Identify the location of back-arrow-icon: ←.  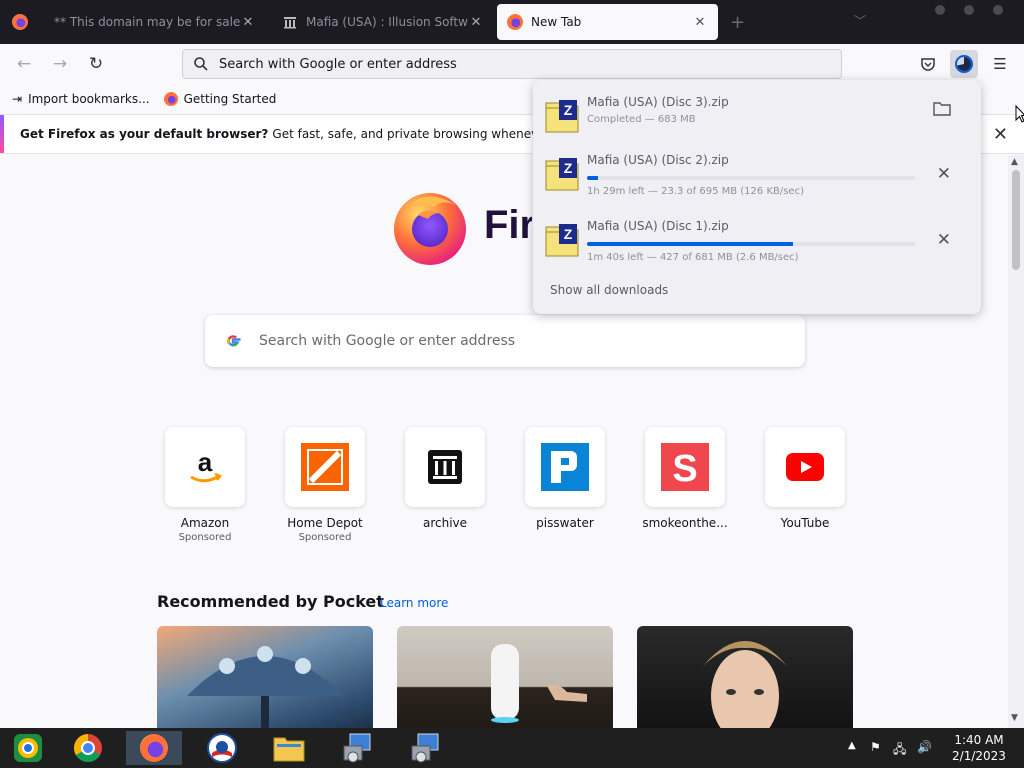
(24, 64).